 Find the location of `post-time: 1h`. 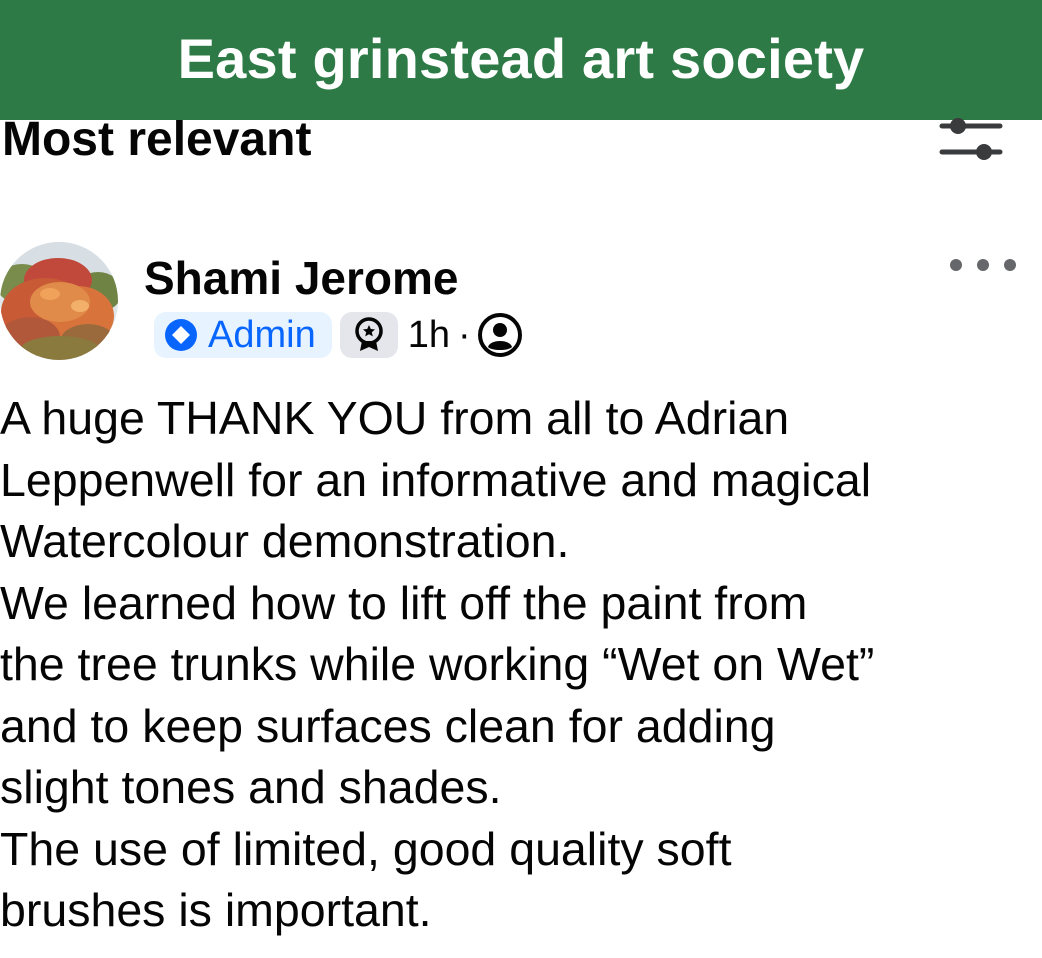

post-time: 1h is located at coordinates (429, 335).